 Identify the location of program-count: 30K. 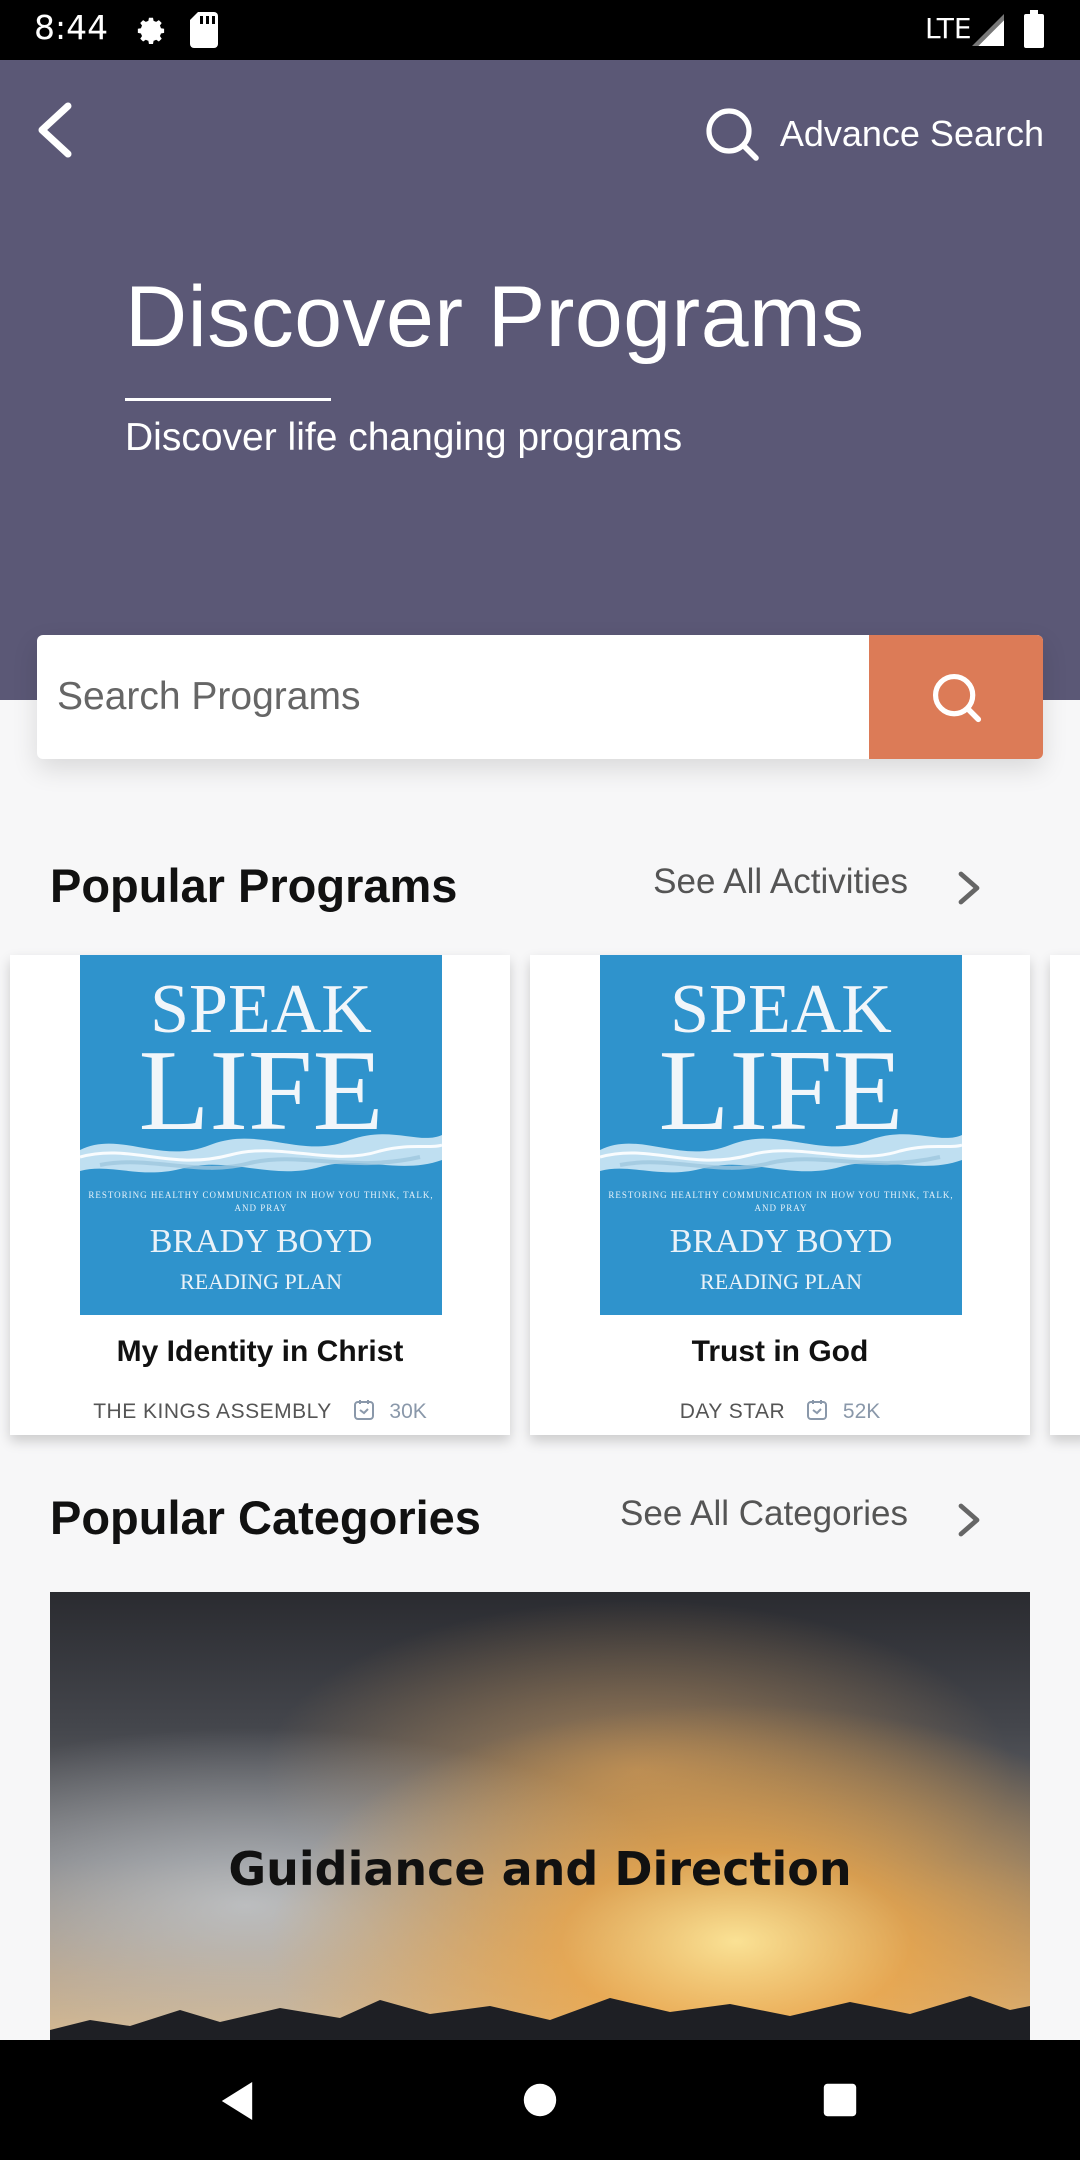
(408, 1411).